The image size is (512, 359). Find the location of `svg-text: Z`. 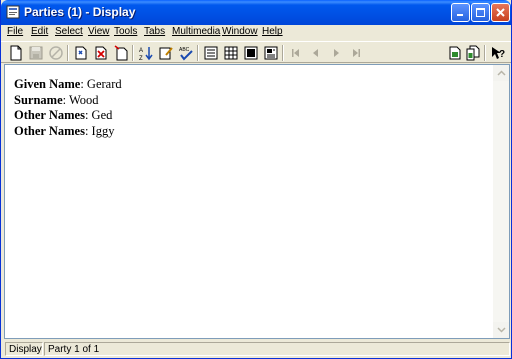

svg-text: Z is located at coordinates (141, 58).